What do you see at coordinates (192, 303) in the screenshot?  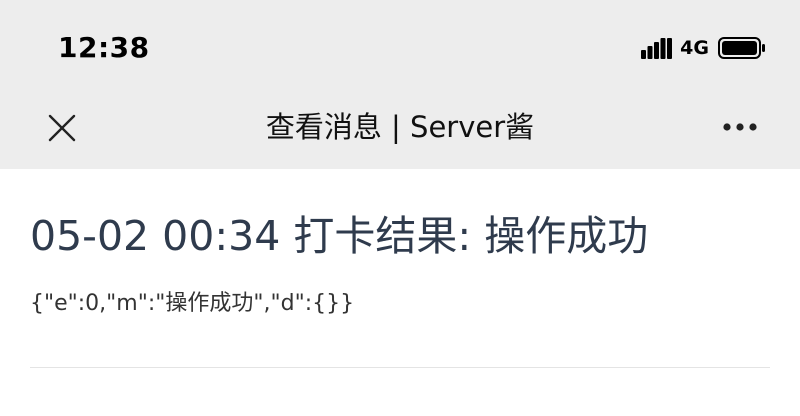 I see `message-body: {"e":0,"m":"操作成功","d":{}}` at bounding box center [192, 303].